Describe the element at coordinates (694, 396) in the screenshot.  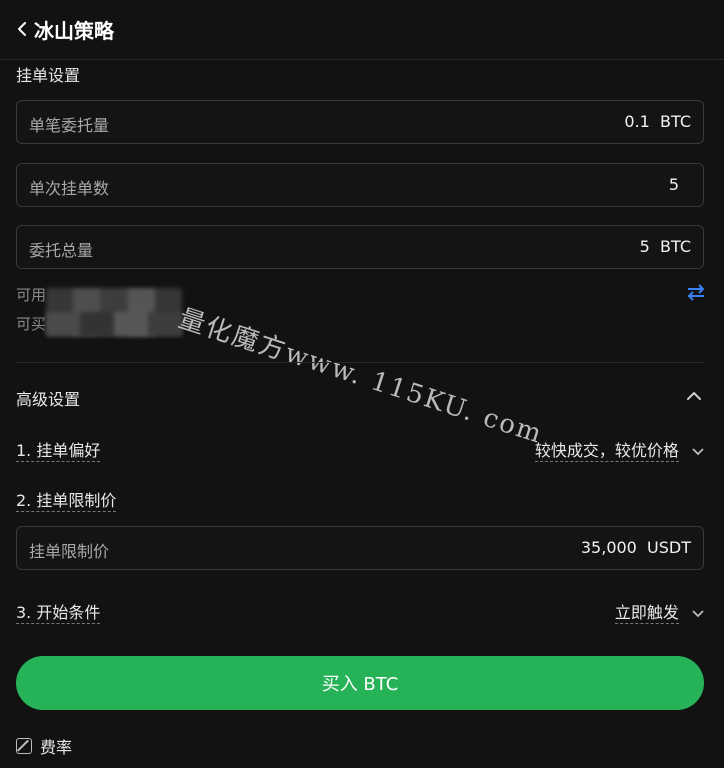
I see `chevron-up-icon` at that location.